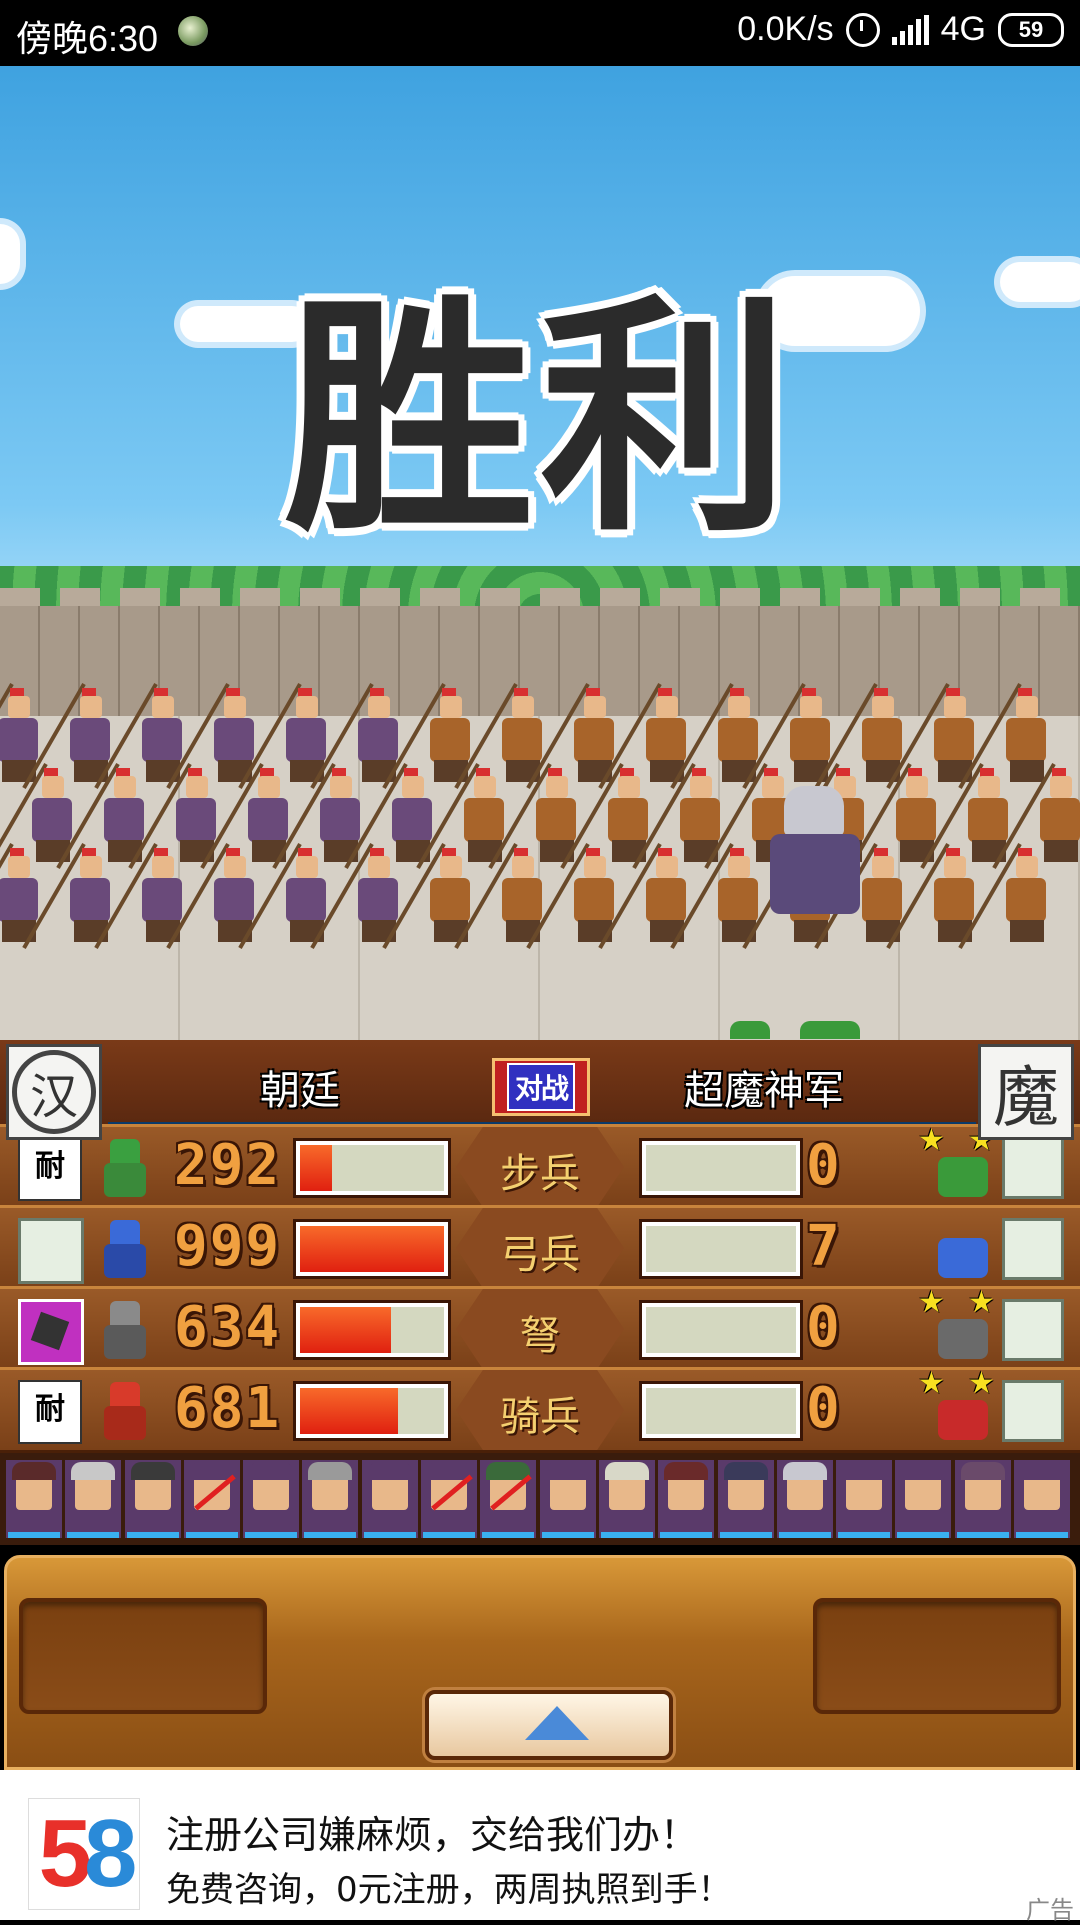 This screenshot has height=1925, width=1080. Describe the element at coordinates (764, 1091) in the screenshot. I see `right-army-name: 超魔神军` at that location.